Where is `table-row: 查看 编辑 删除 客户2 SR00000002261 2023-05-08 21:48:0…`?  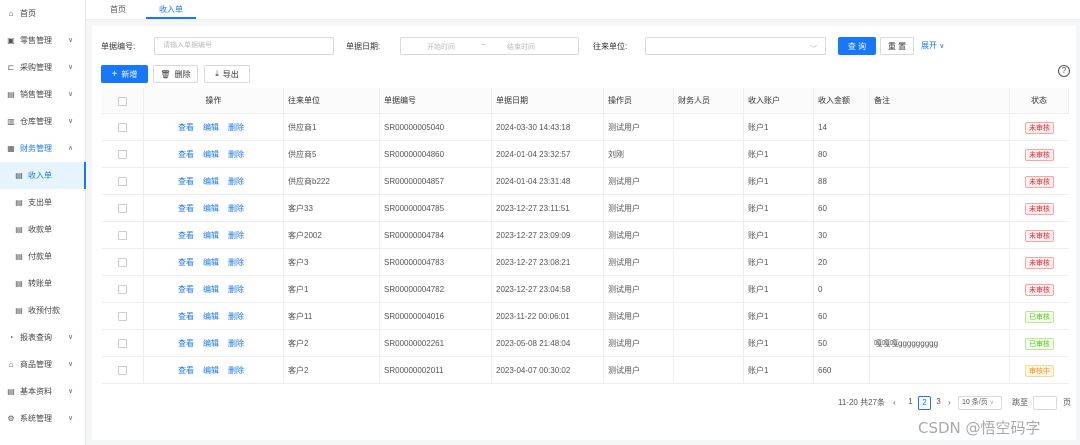 table-row: 查看 编辑 删除 客户2 SR00000002261 2023-05-08 21:48:0… is located at coordinates (585, 343).